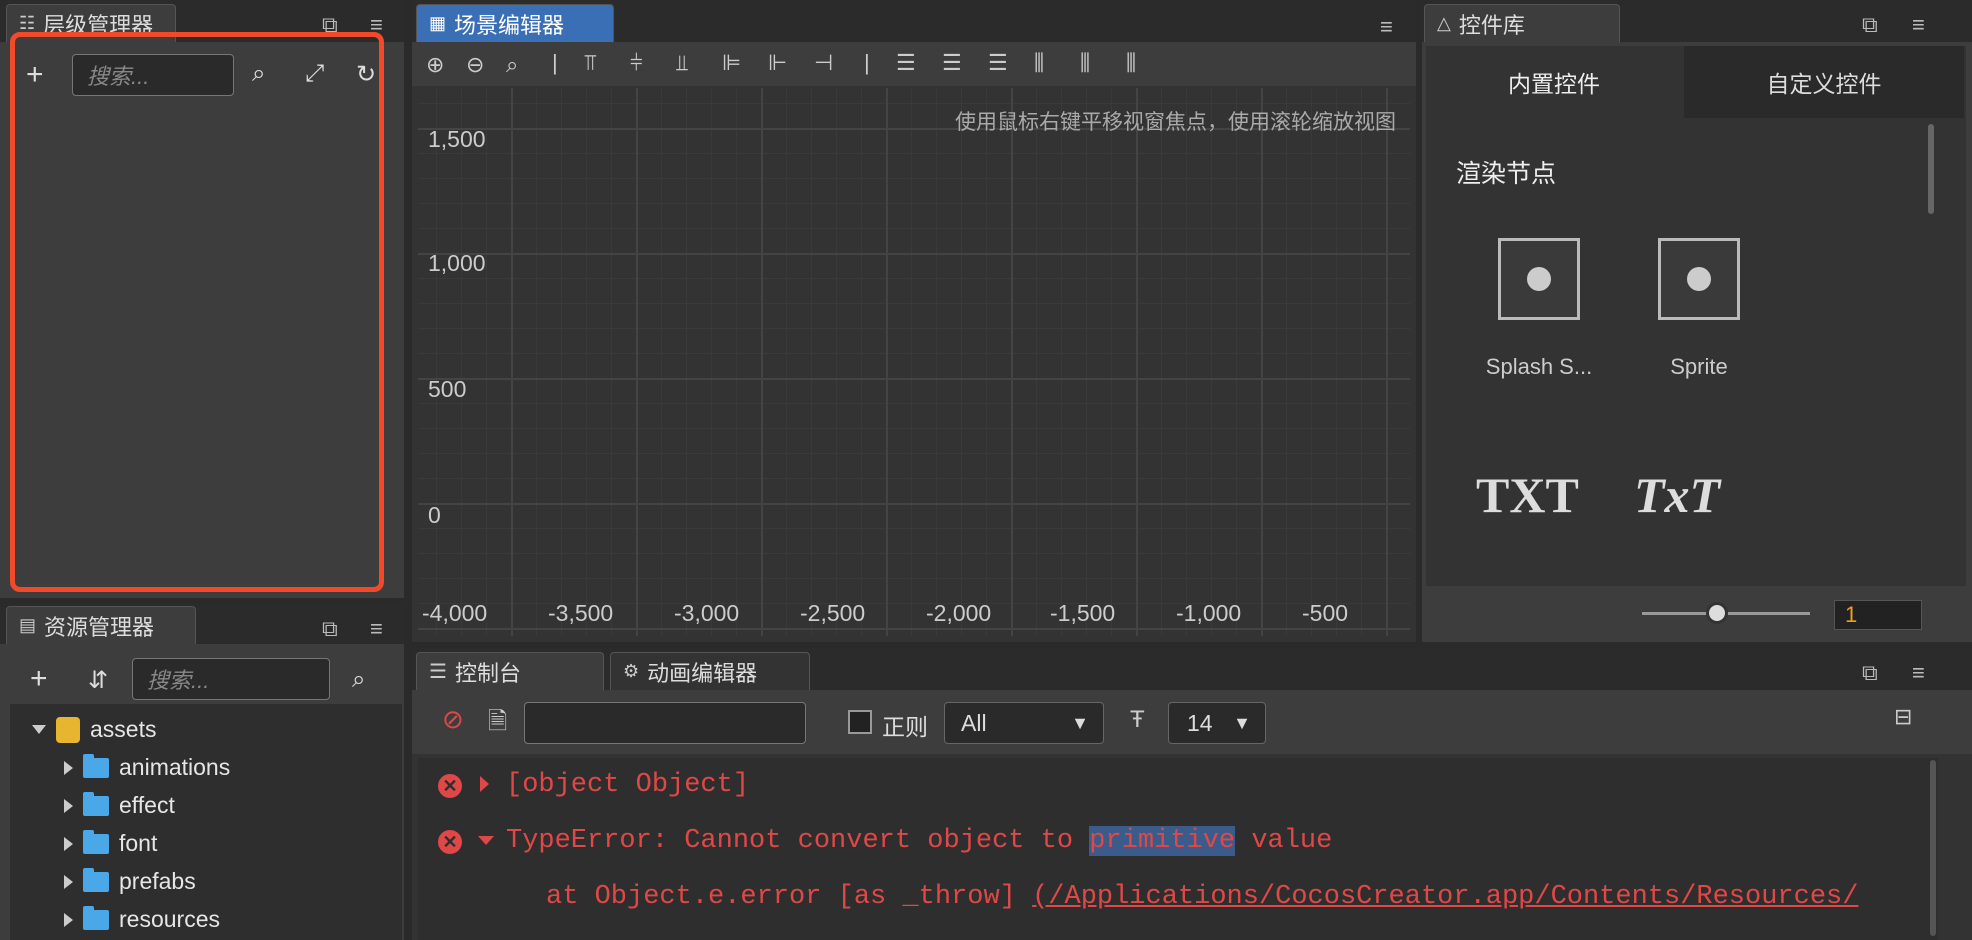  I want to click on assets-title: 资源管理器, so click(99, 627).